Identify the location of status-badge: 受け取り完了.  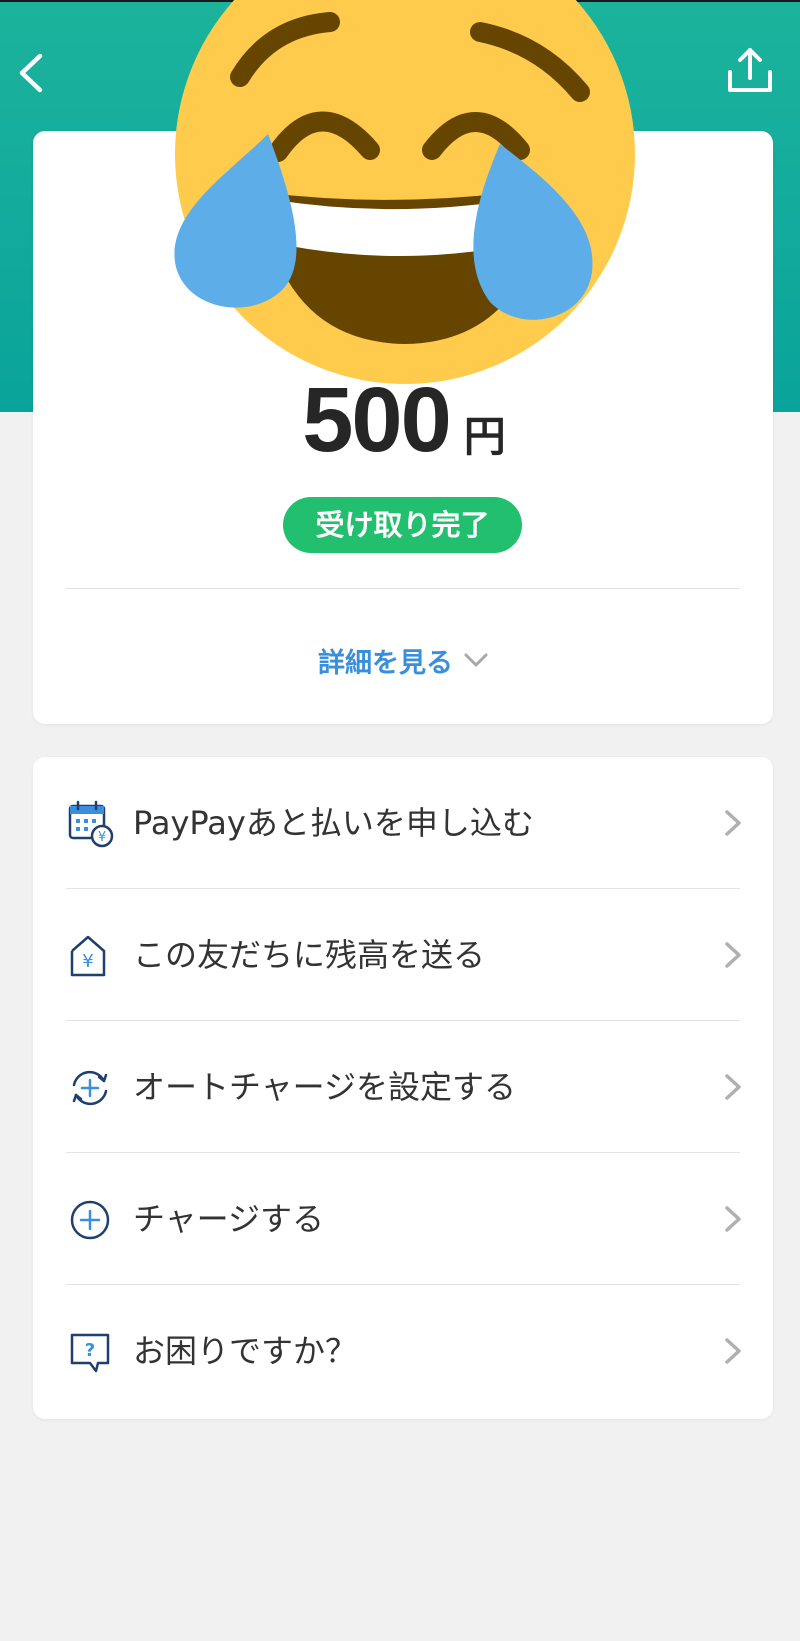
(402, 525).